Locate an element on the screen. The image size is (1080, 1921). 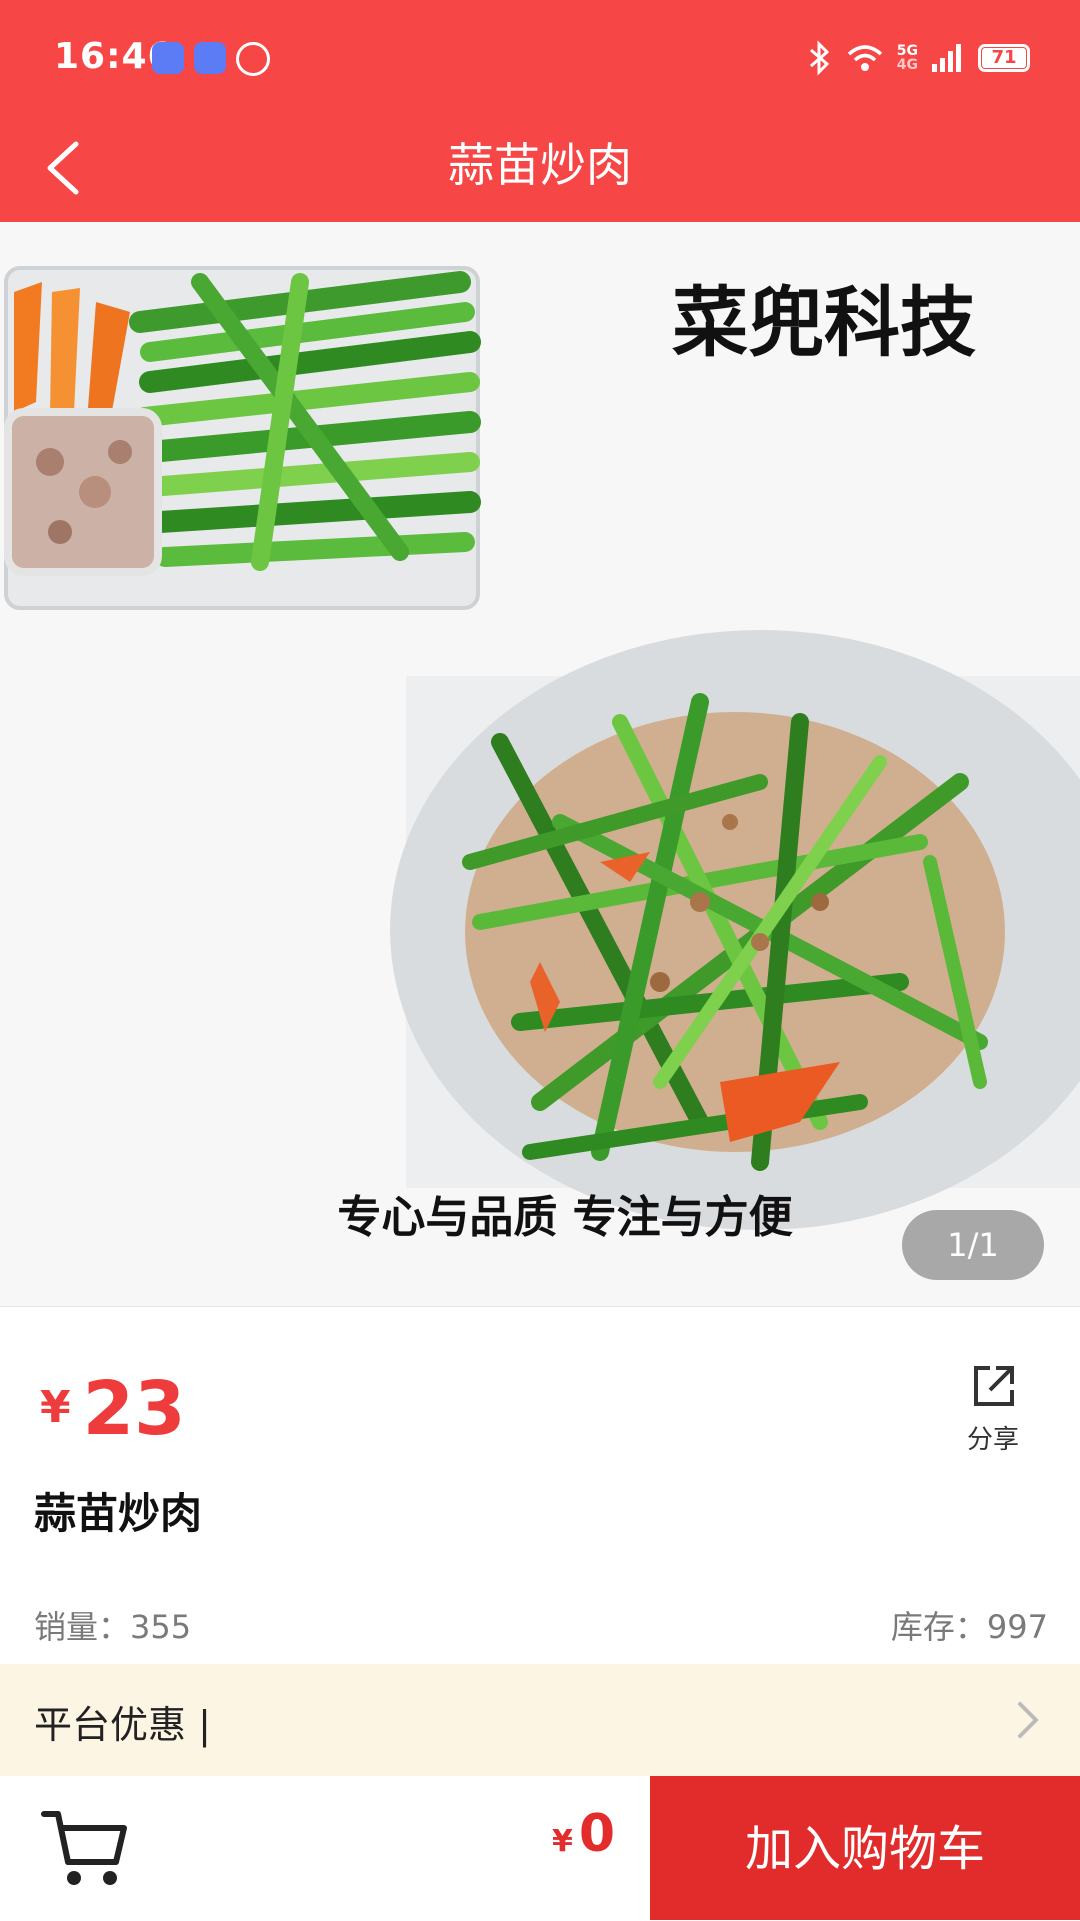
share-icon is located at coordinates (994, 1386).